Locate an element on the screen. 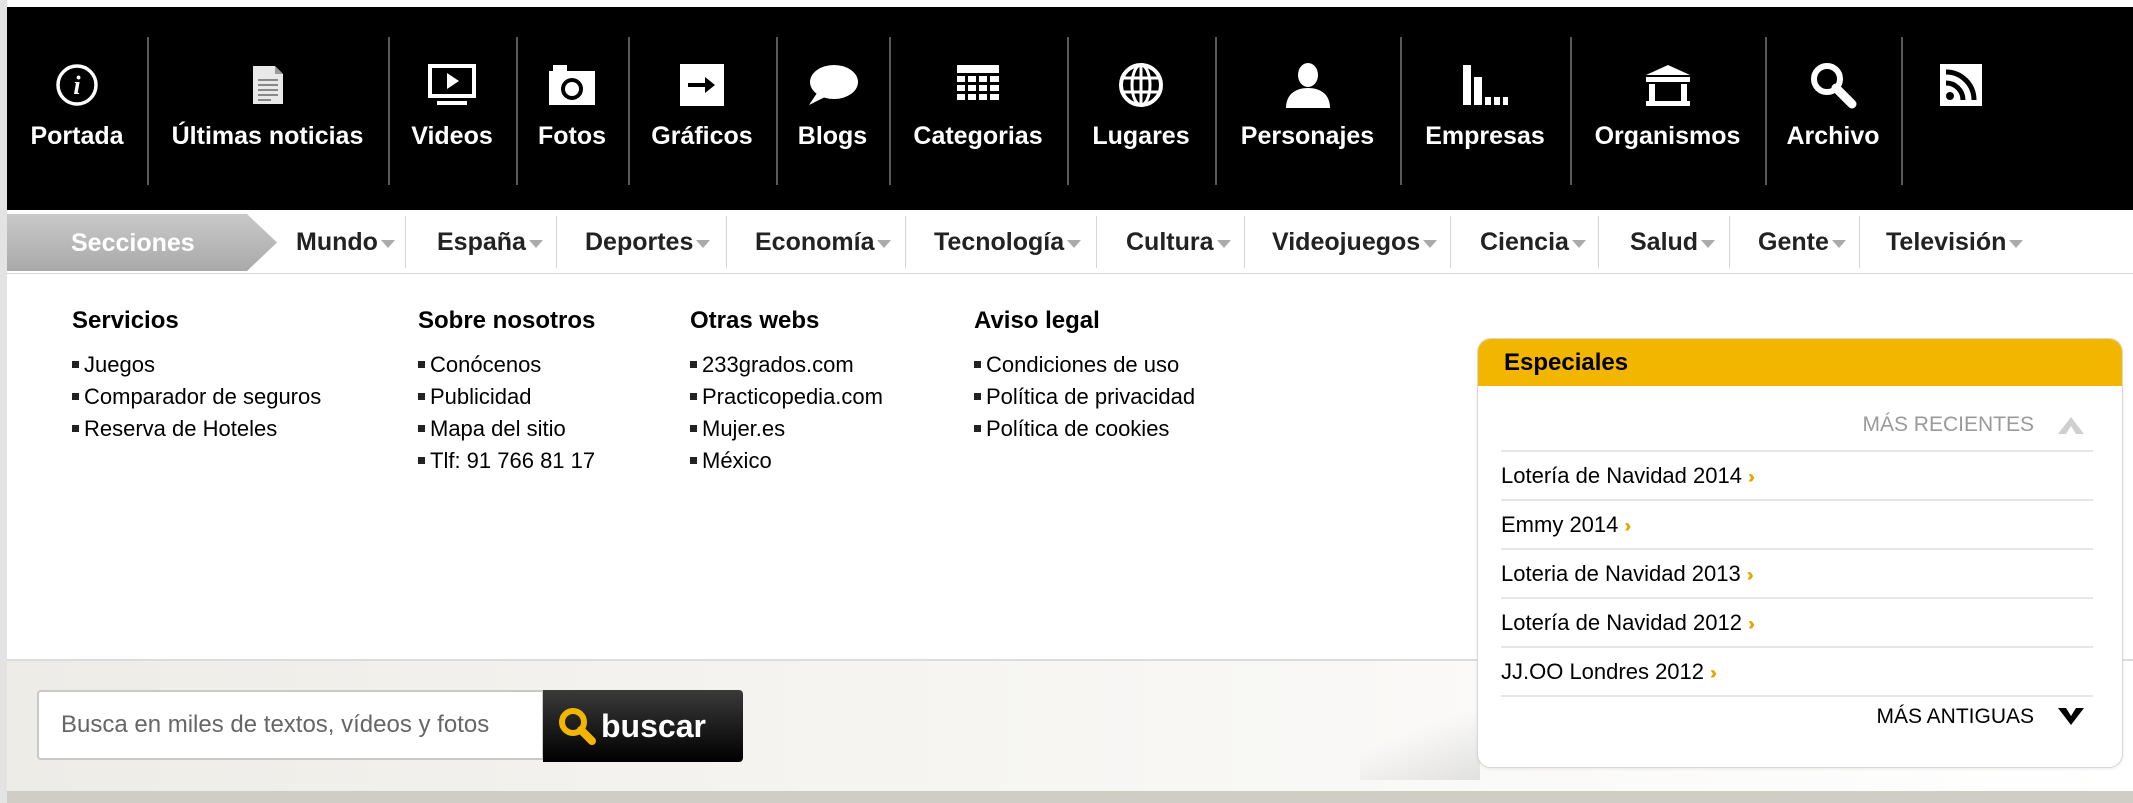 The image size is (2133, 803). list-item: Política de privacidad is located at coordinates (1084, 397).